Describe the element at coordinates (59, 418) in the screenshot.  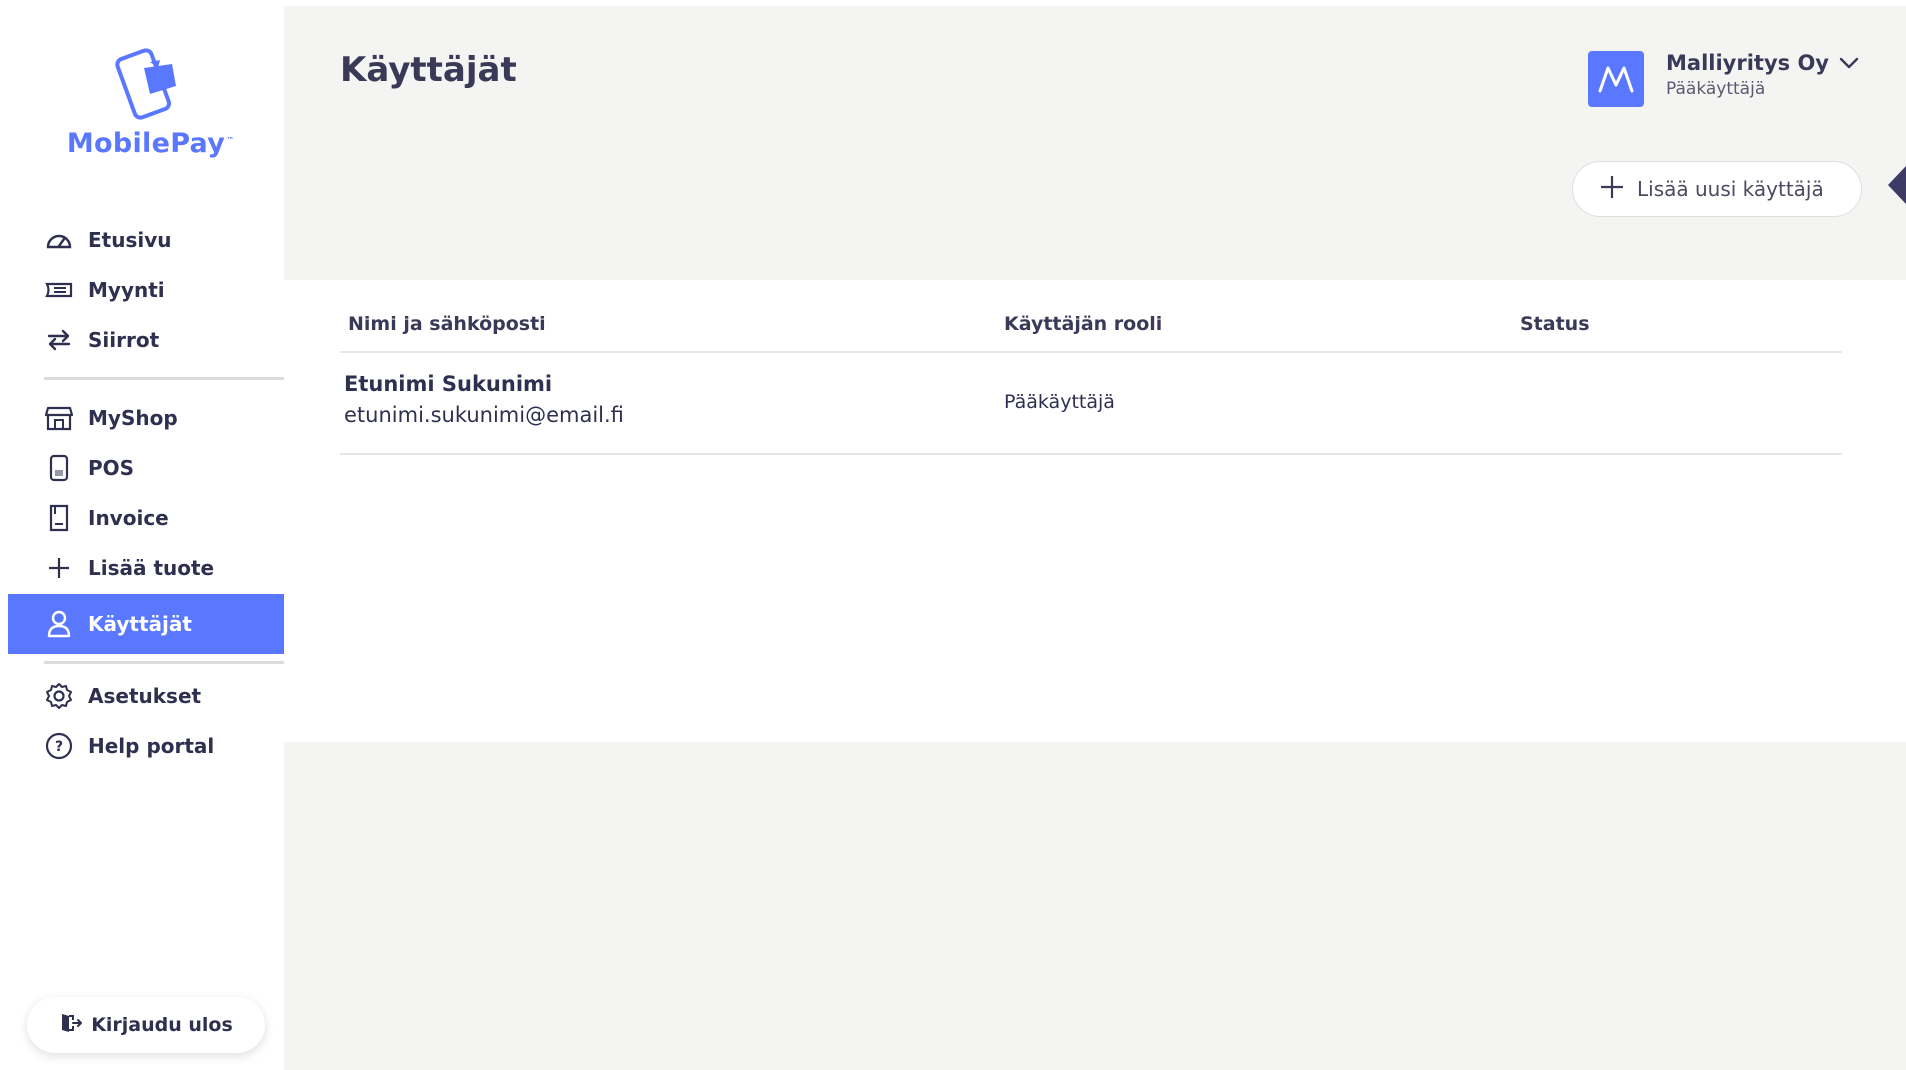
I see `shop-icon` at that location.